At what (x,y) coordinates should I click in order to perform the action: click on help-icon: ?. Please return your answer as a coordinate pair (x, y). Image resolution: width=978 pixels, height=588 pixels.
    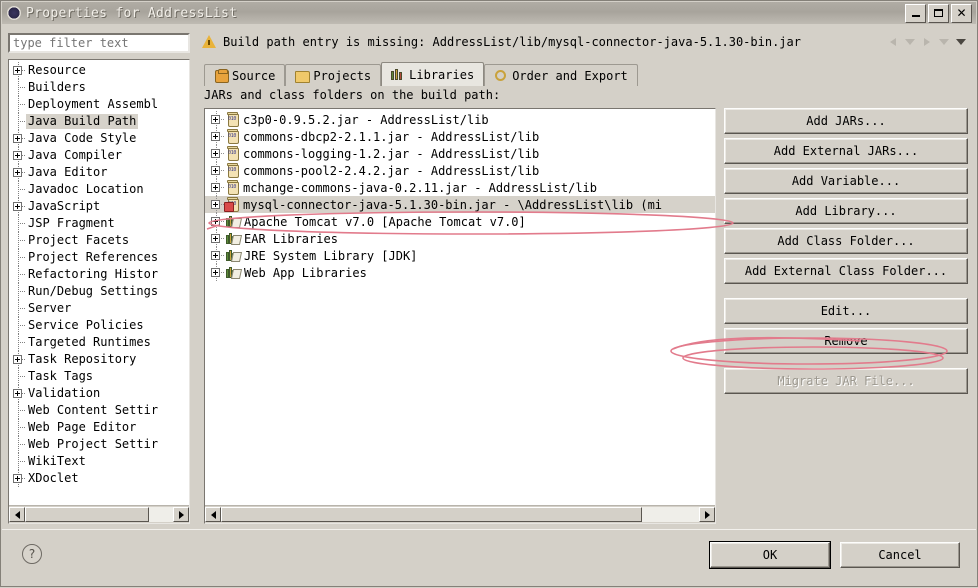
    Looking at the image, I should click on (32, 554).